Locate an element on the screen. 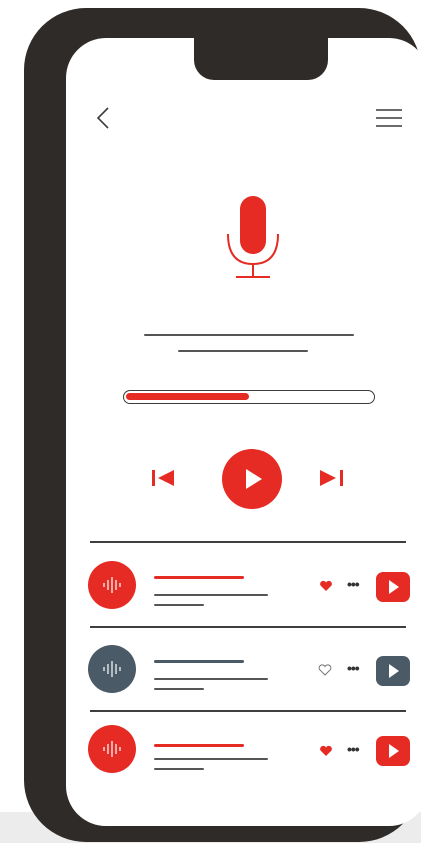  microphone-icon is located at coordinates (253, 239).